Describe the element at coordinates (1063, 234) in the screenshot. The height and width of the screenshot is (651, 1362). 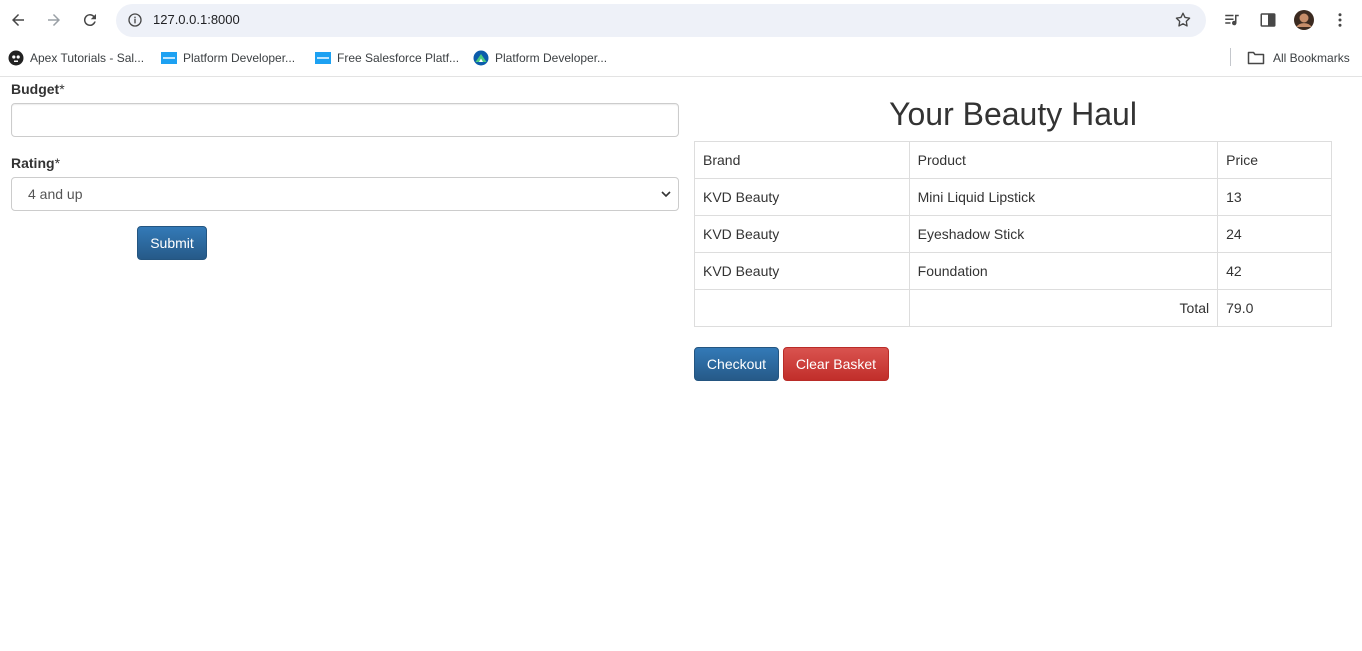
I see `cell-product: Eyeshadow Stick` at that location.